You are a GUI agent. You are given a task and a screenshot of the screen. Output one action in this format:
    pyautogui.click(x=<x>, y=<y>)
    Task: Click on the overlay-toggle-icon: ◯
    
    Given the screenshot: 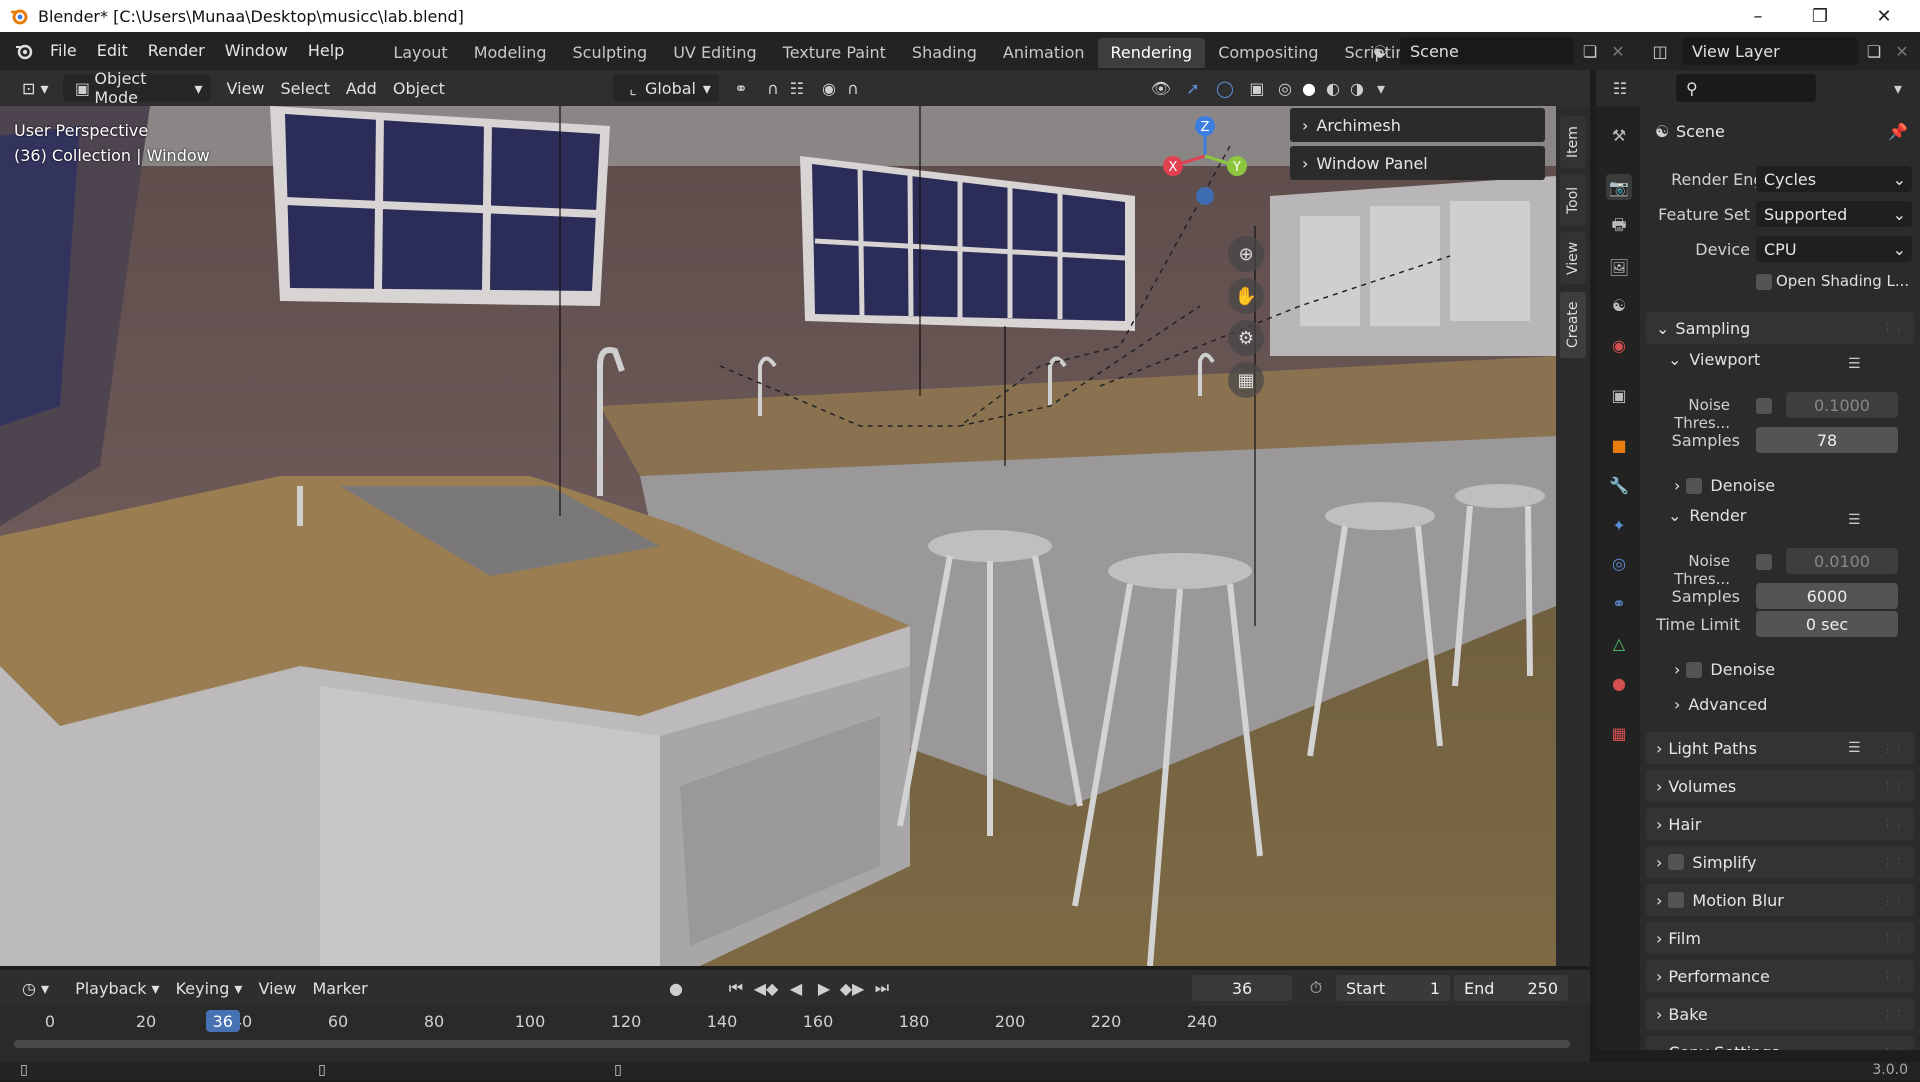 What is the action you would take?
    pyautogui.click(x=1225, y=88)
    